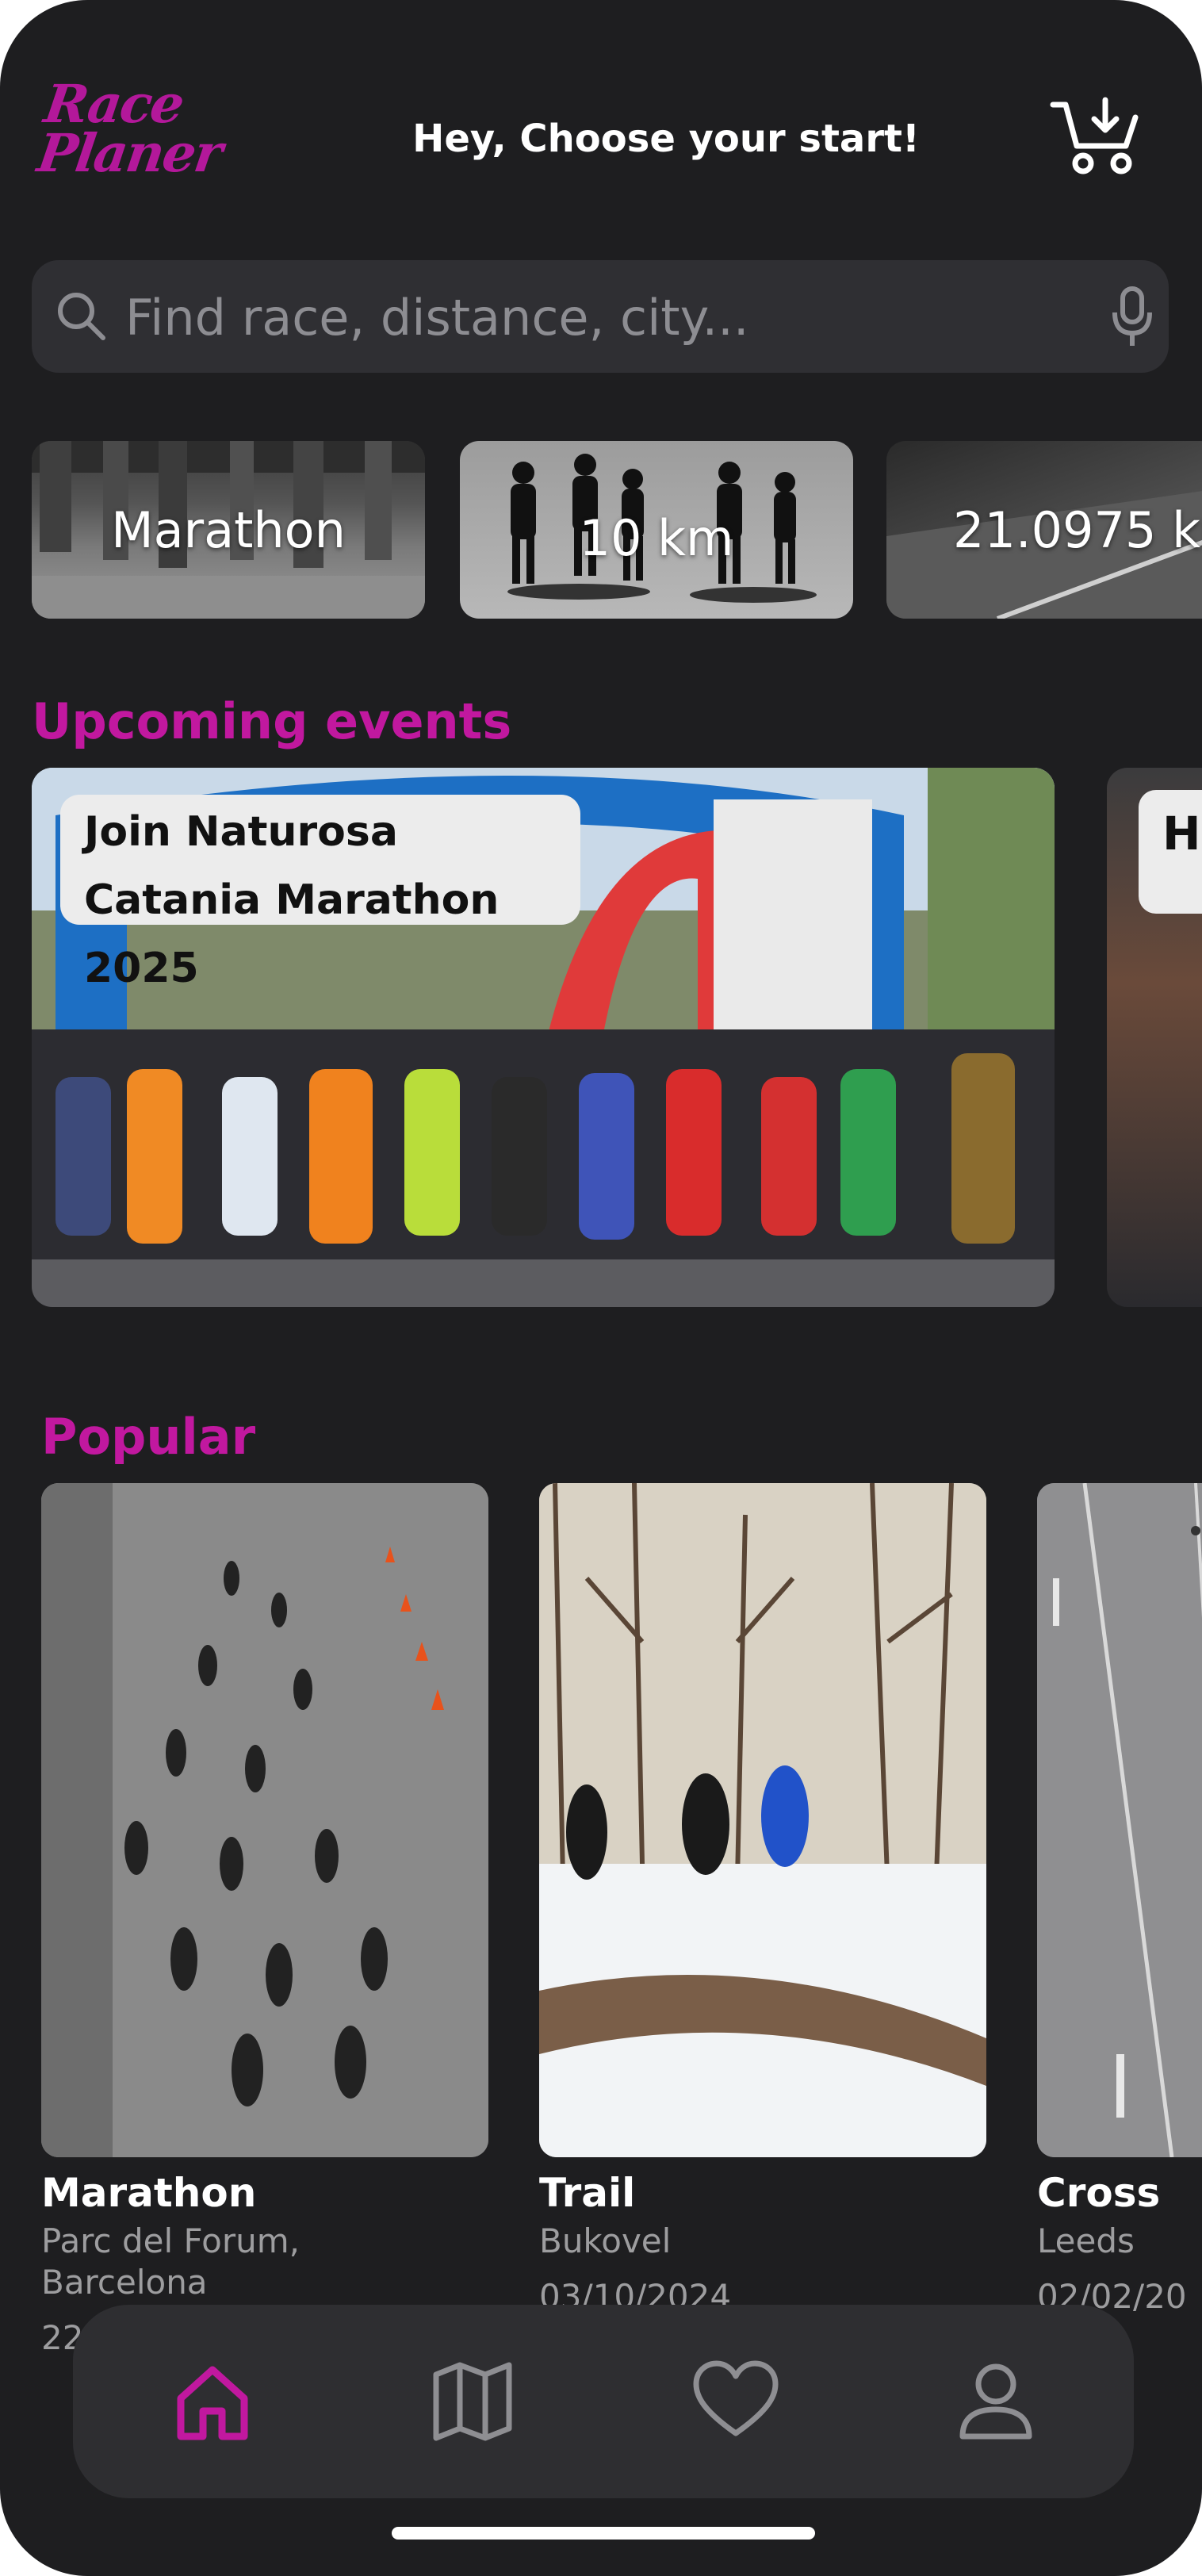 The image size is (1202, 2576). Describe the element at coordinates (114, 104) in the screenshot. I see `logo-line-1: Race` at that location.